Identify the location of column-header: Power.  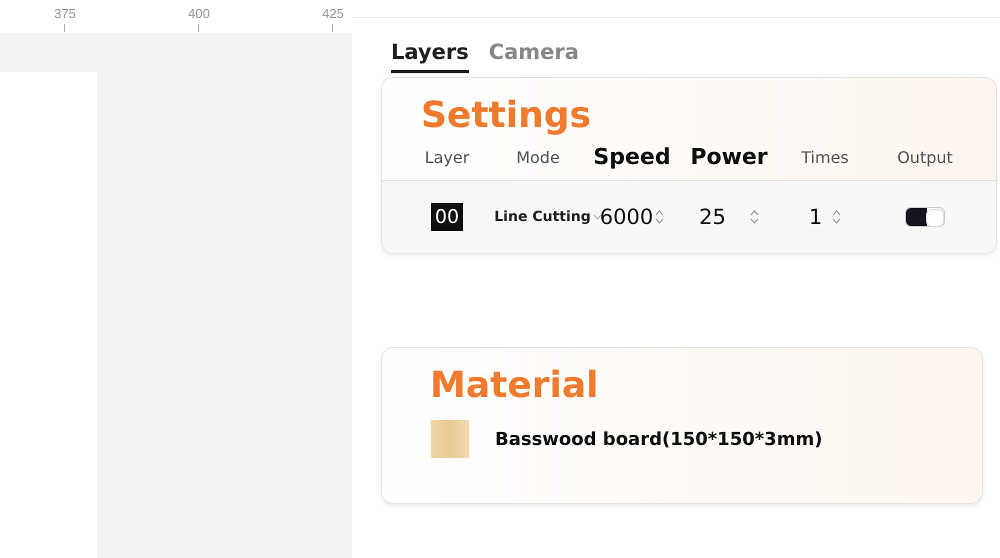
(729, 157).